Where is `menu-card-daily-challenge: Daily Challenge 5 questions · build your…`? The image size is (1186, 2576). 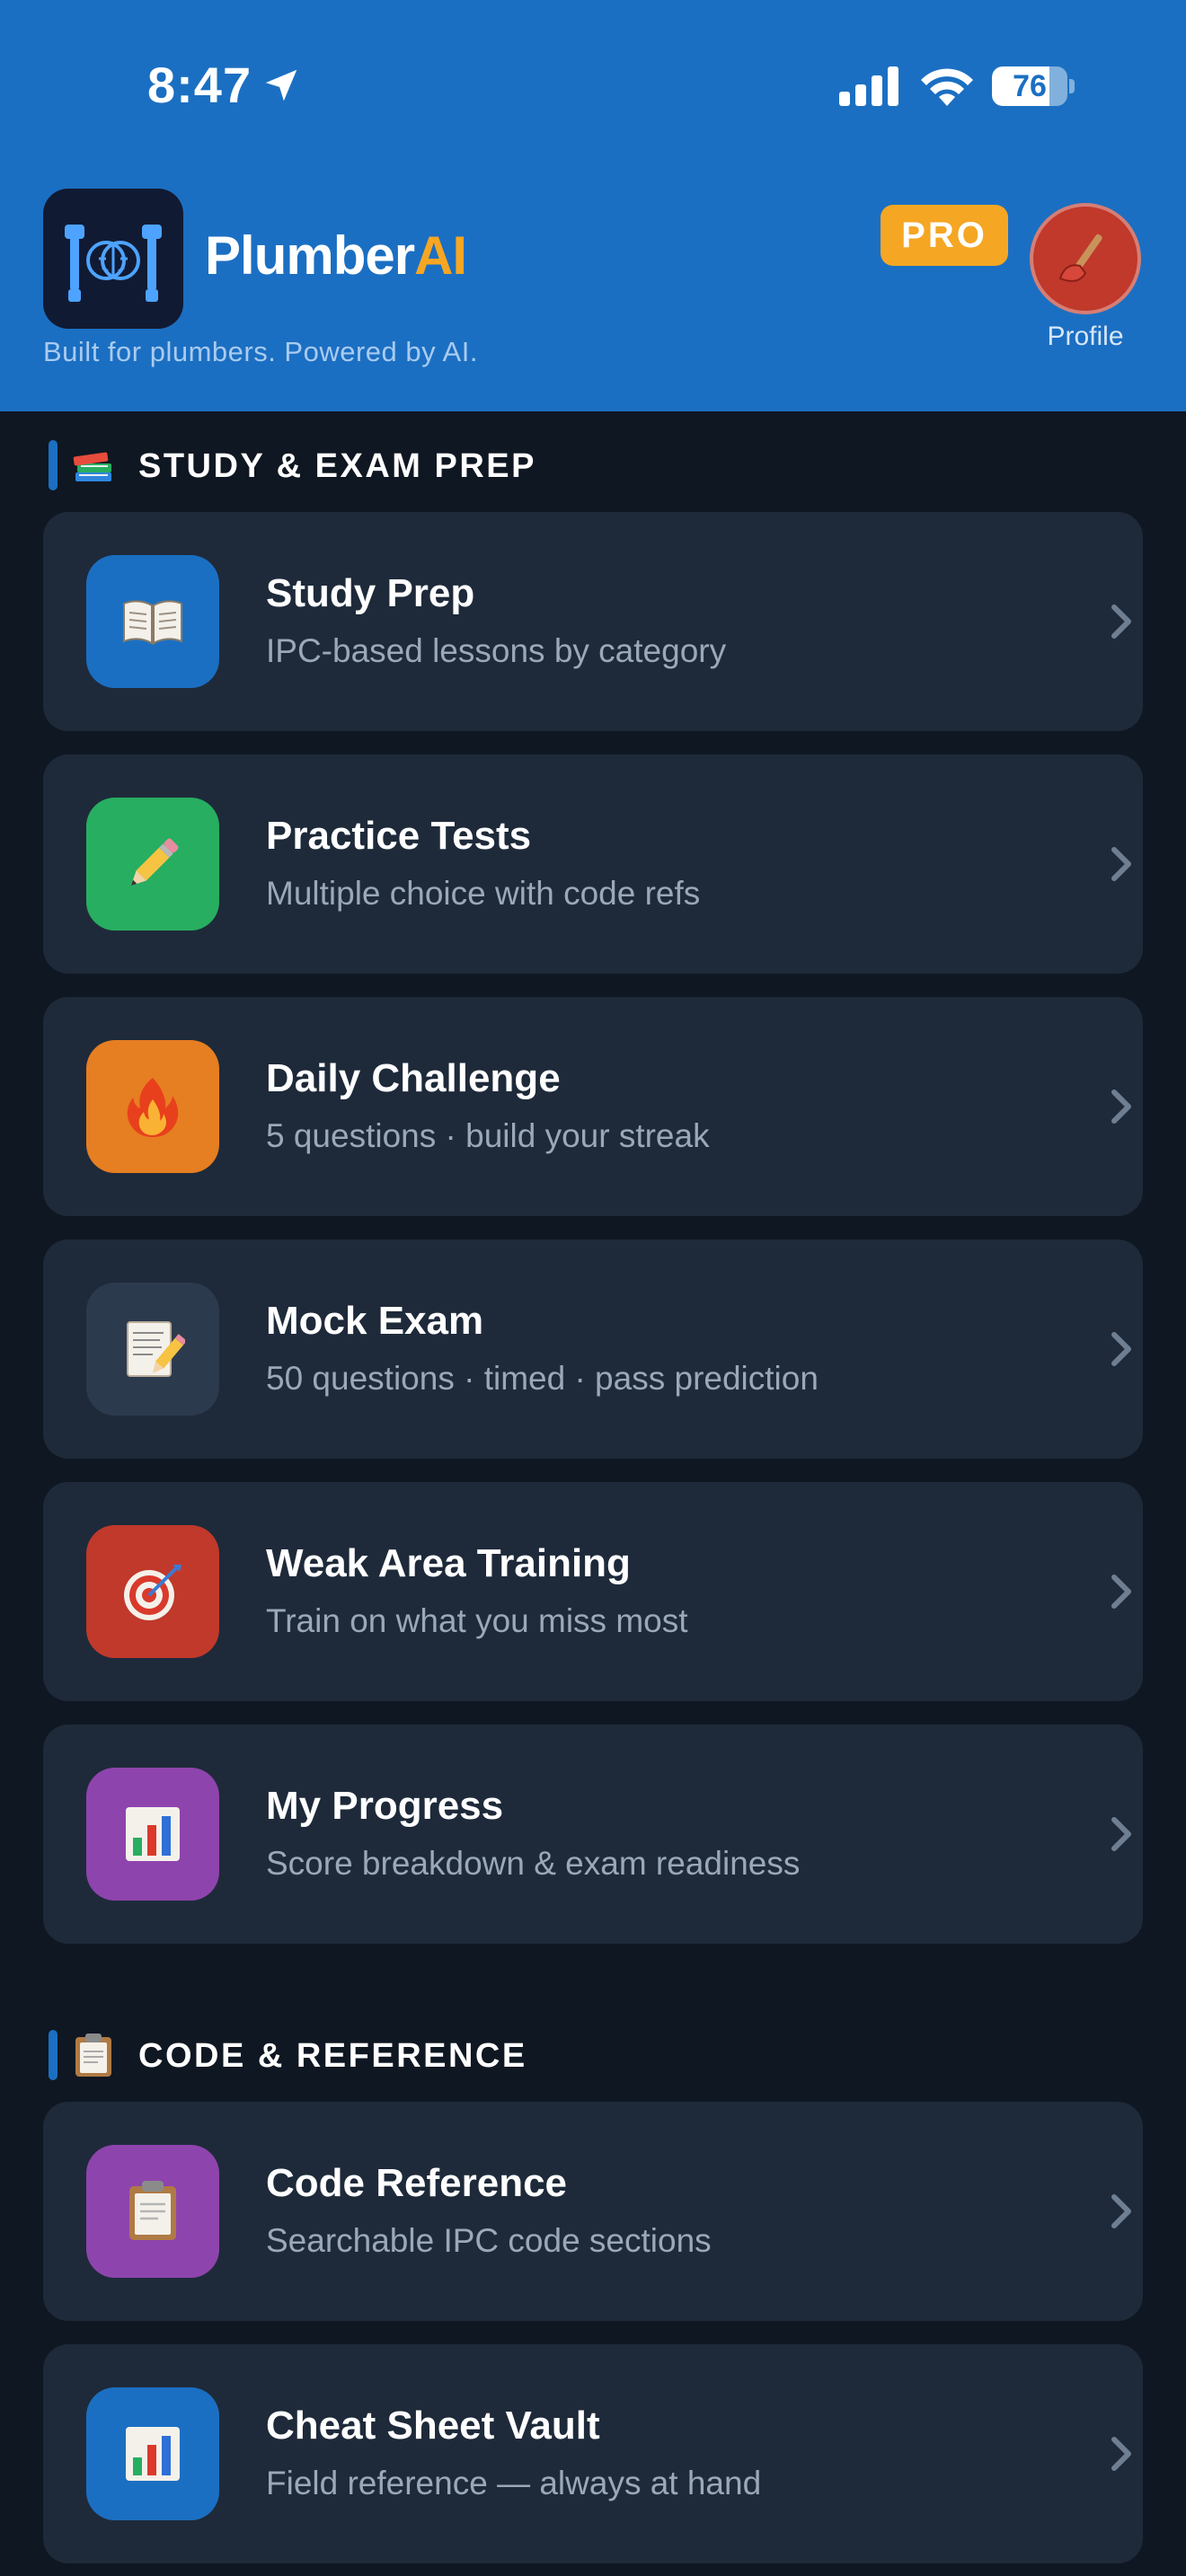
menu-card-daily-challenge: Daily Challenge 5 questions · build your… is located at coordinates (593, 1106).